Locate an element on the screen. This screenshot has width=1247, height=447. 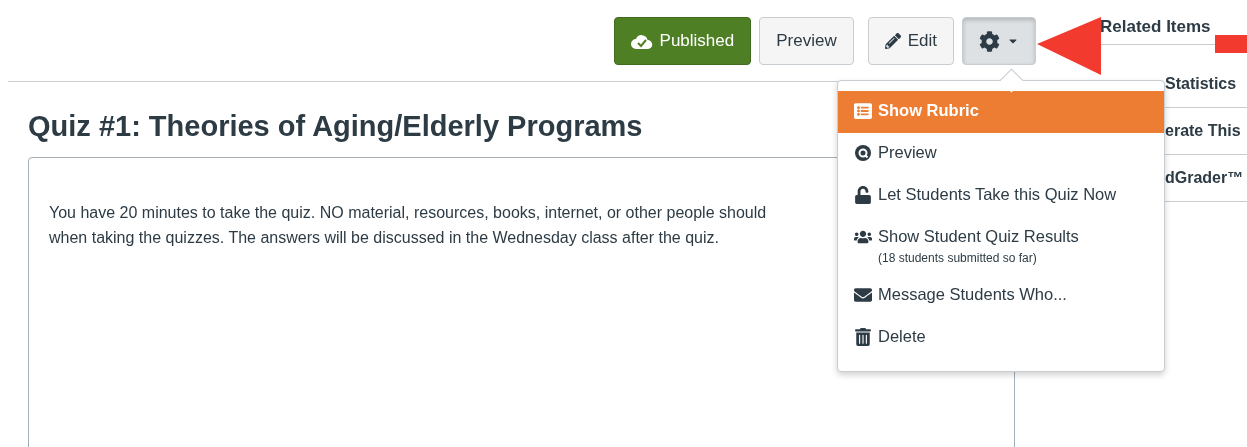
list-icon is located at coordinates (863, 111).